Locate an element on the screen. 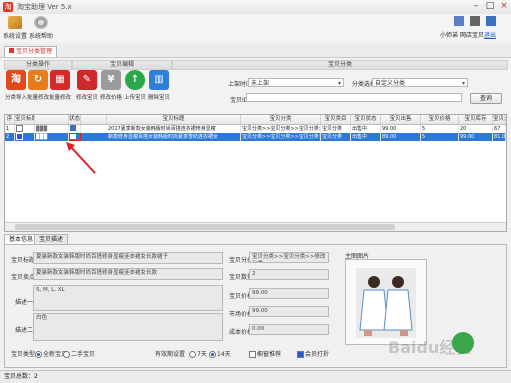 This screenshot has height=383, width=511. item-thumbnail: ▉▉▉ is located at coordinates (52, 129).